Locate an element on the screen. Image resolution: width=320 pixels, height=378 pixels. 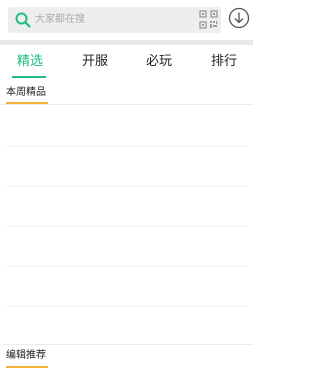
section-weekly-header: 本周精品 is located at coordinates (126, 95).